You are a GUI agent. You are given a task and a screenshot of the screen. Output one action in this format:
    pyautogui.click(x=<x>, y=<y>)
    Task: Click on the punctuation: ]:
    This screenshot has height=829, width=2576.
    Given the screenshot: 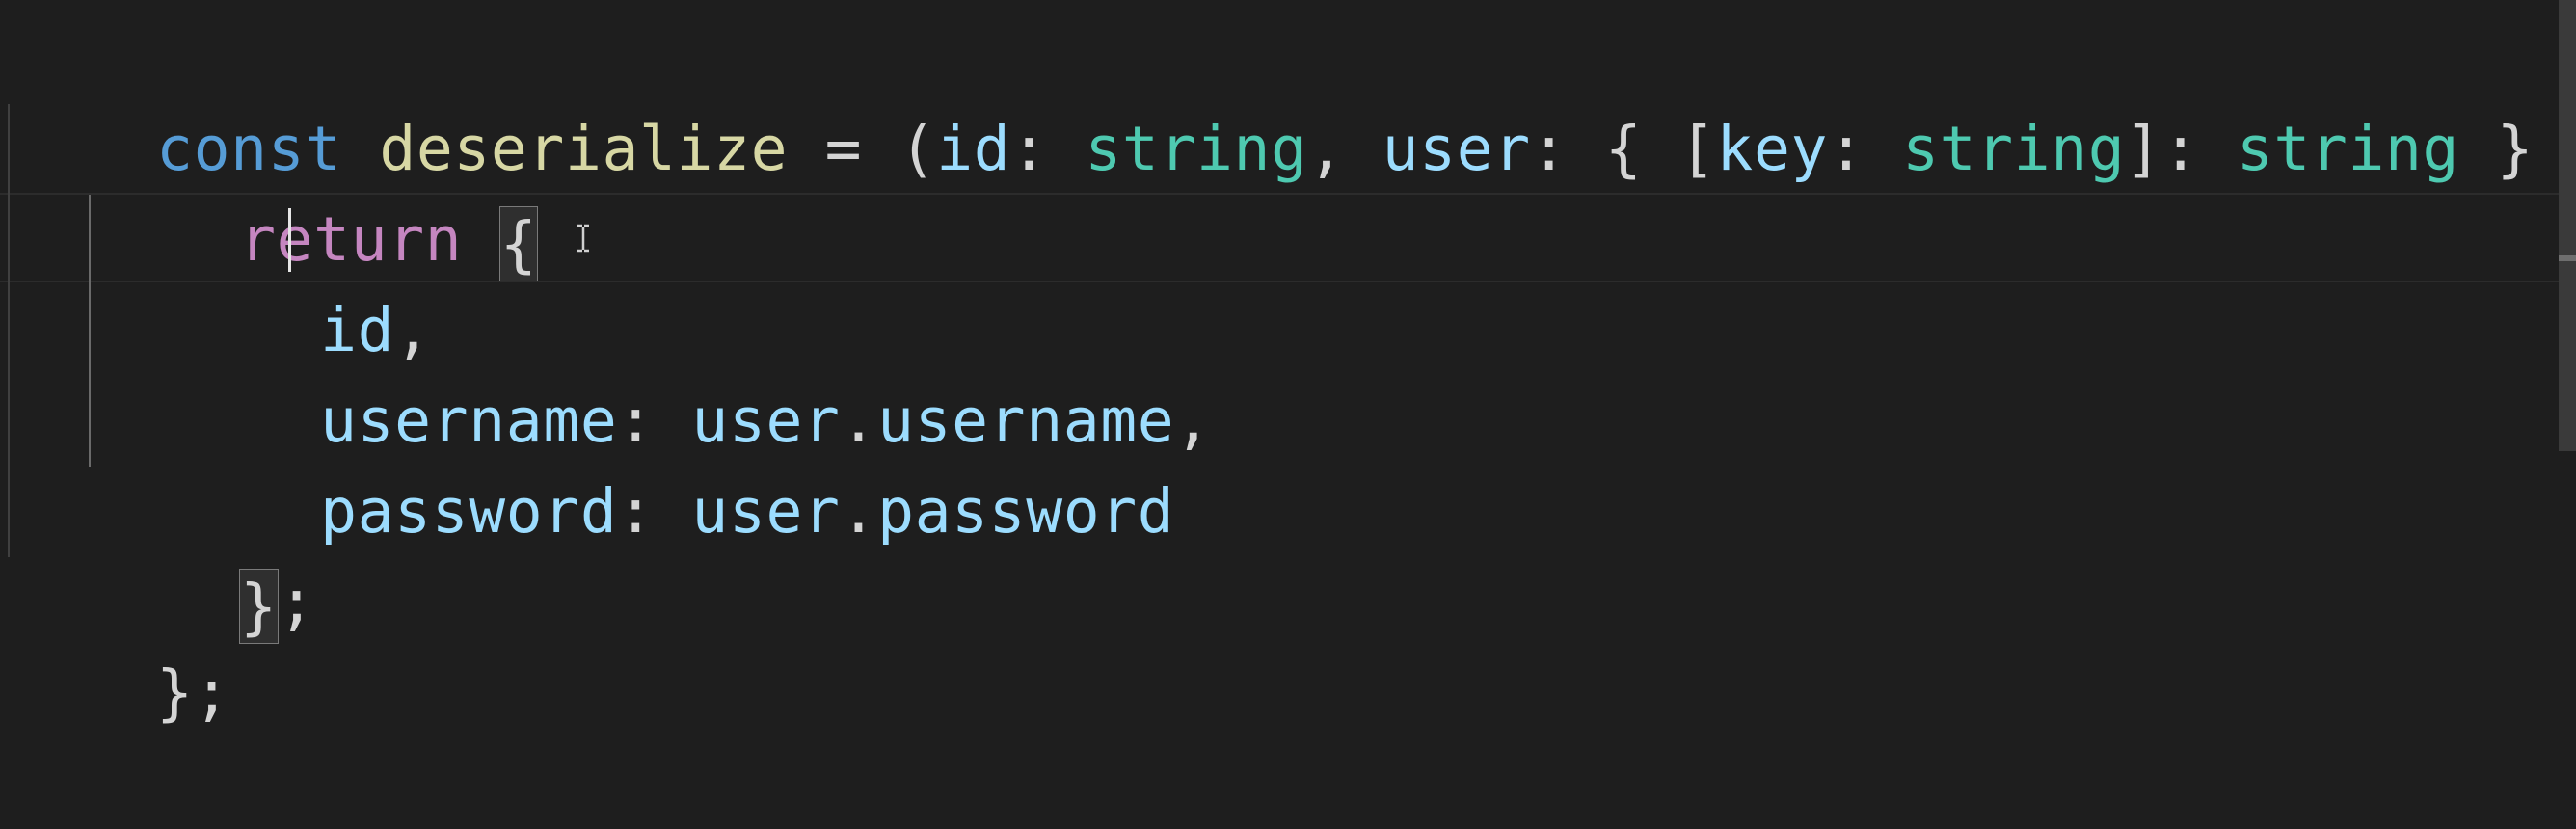 What is the action you would take?
    pyautogui.click(x=2181, y=149)
    